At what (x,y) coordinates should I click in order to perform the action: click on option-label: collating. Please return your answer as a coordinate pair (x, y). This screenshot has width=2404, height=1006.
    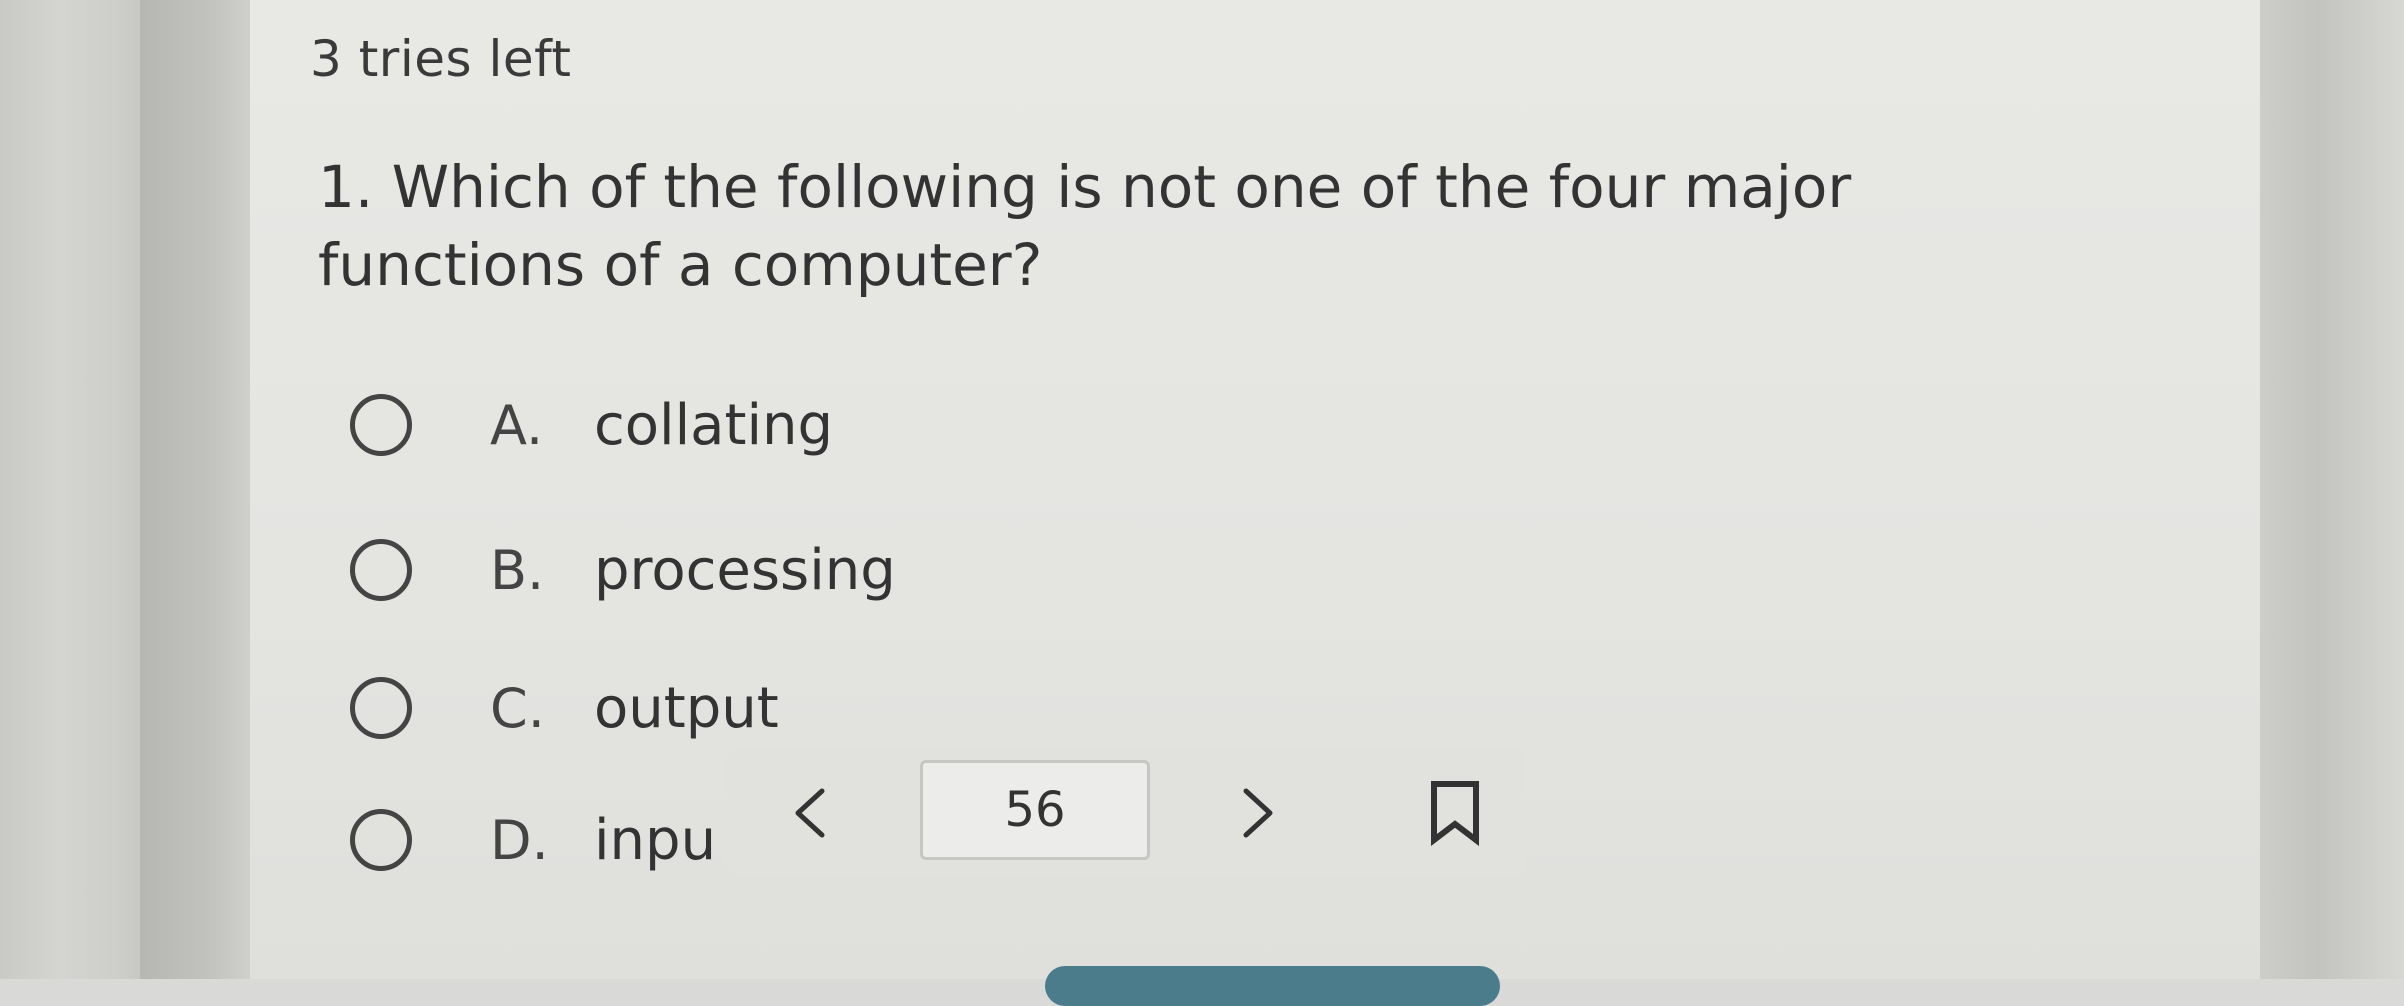
    Looking at the image, I should click on (714, 425).